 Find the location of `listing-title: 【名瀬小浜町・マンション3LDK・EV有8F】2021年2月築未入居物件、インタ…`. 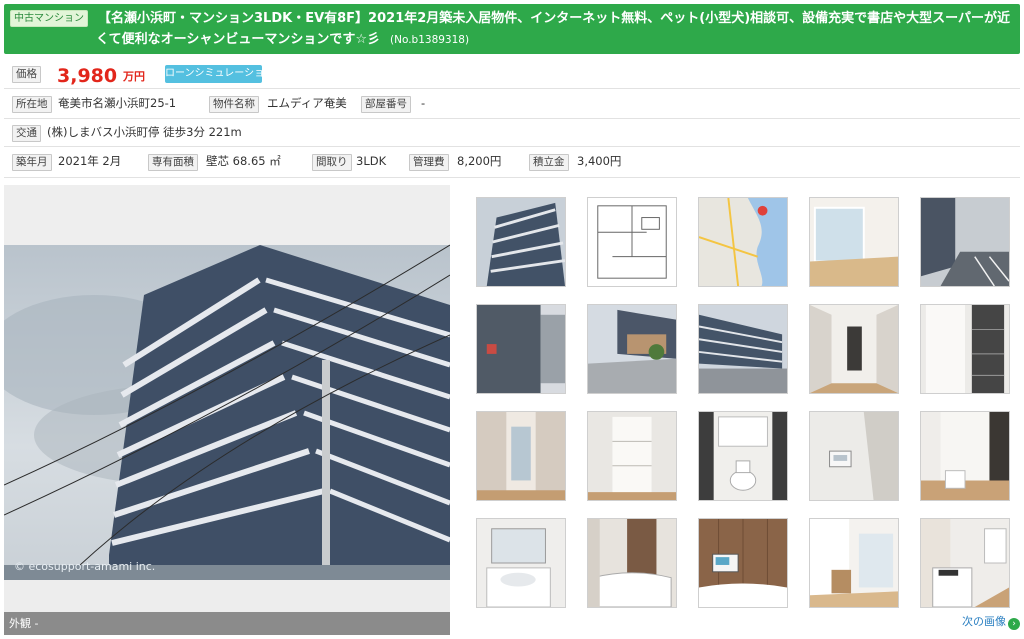

listing-title: 【名瀬小浜町・マンション3LDK・EV有8F】2021年2月築未入居物件、インタ… is located at coordinates (555, 29).